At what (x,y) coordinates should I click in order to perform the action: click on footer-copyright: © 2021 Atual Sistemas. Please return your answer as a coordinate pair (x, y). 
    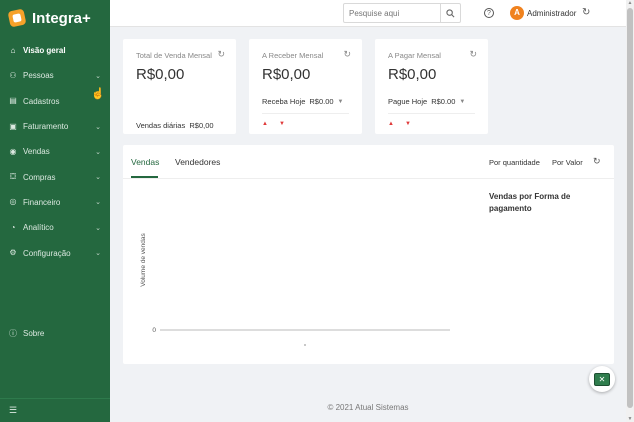
    Looking at the image, I should click on (368, 407).